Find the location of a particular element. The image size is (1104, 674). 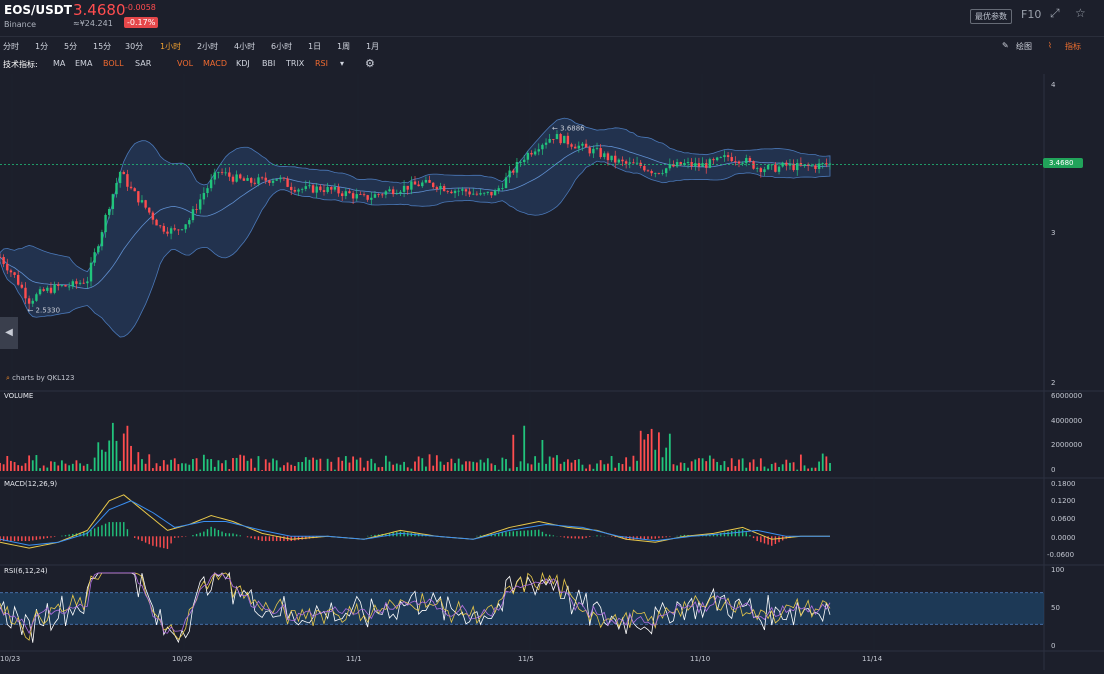

indicator-bbi: BBI is located at coordinates (268, 63).